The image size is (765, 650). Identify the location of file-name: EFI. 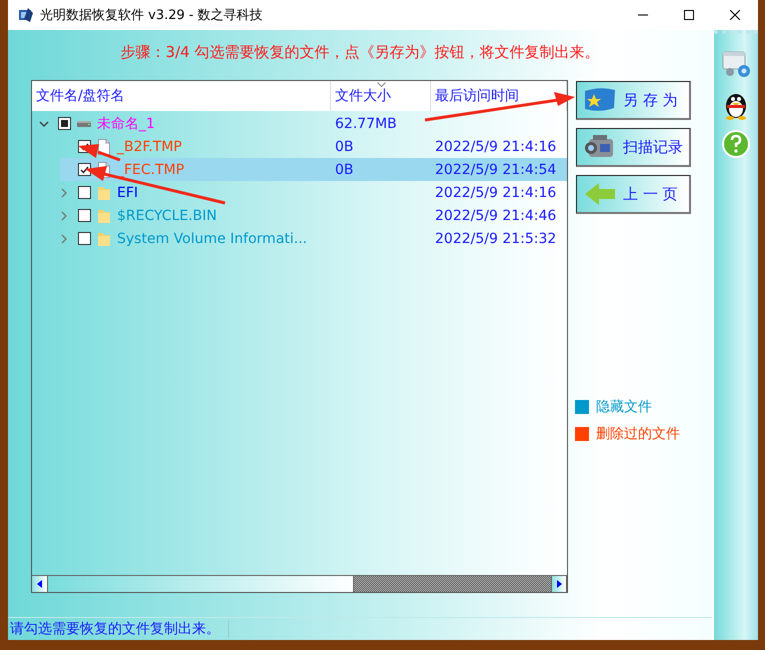
(127, 192).